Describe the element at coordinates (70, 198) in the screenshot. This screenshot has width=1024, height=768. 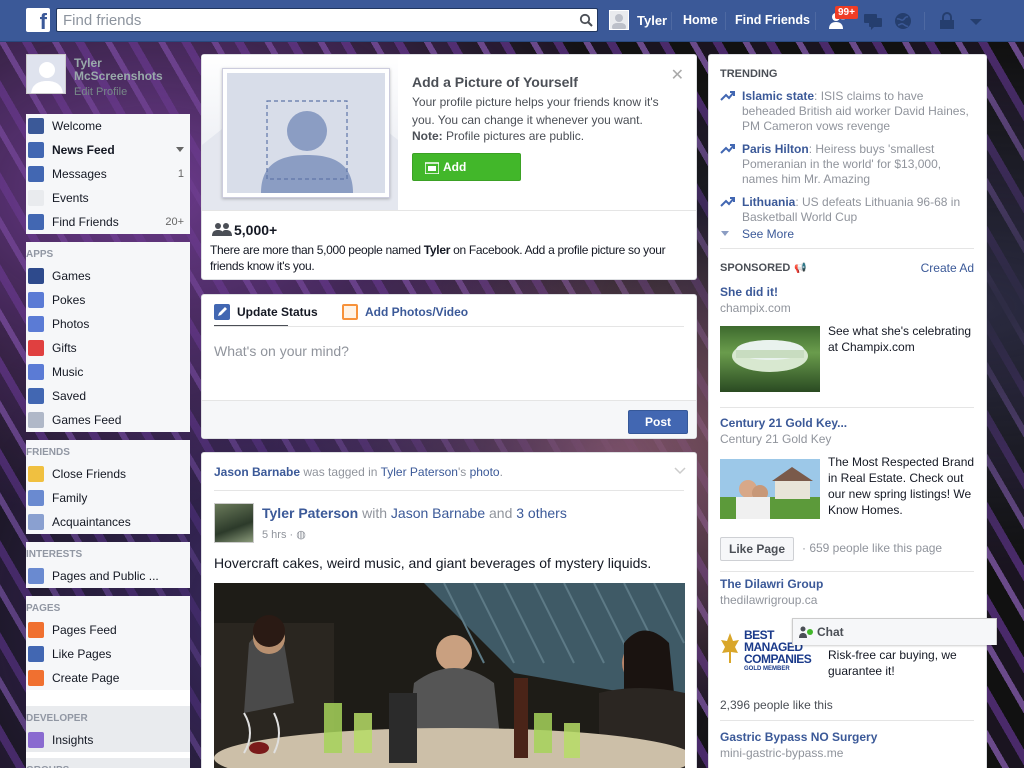
I see `sidebar-item-label: Events` at that location.